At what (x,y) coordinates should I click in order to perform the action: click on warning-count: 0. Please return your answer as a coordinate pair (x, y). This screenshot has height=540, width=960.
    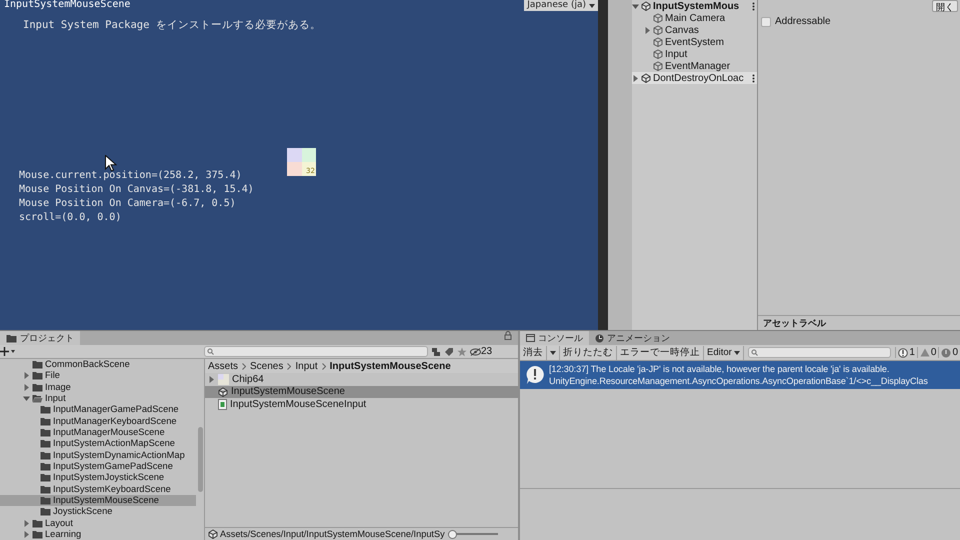
    Looking at the image, I should click on (933, 352).